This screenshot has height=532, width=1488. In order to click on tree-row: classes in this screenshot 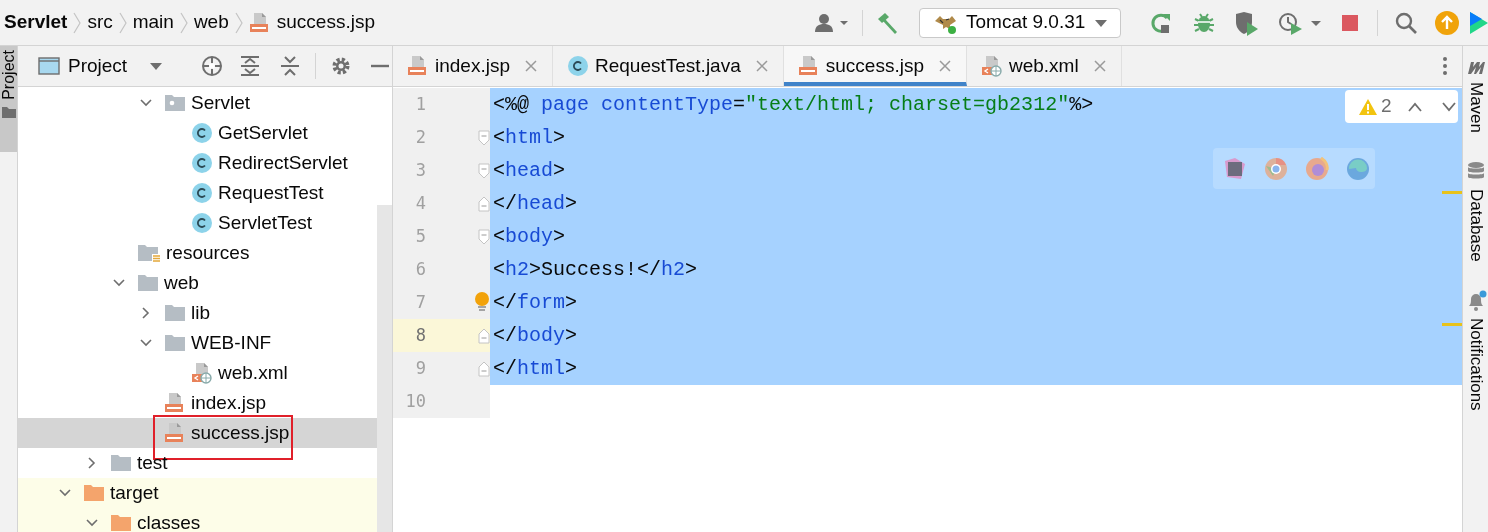, I will do `click(197, 520)`.